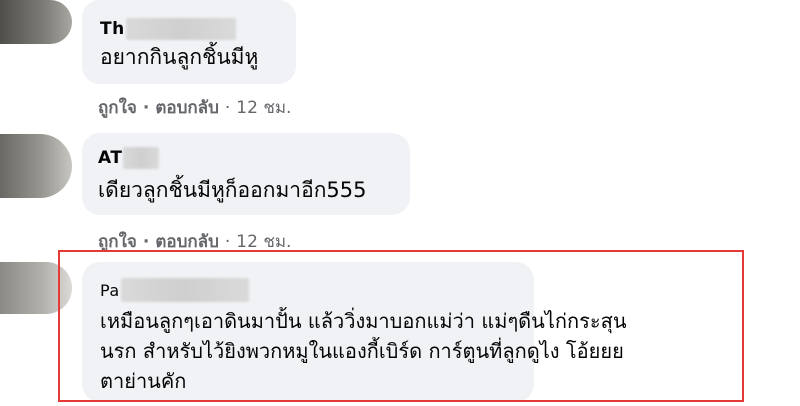 This screenshot has width=800, height=406. Describe the element at coordinates (110, 290) in the screenshot. I see `commenter-name-text: Pa` at that location.